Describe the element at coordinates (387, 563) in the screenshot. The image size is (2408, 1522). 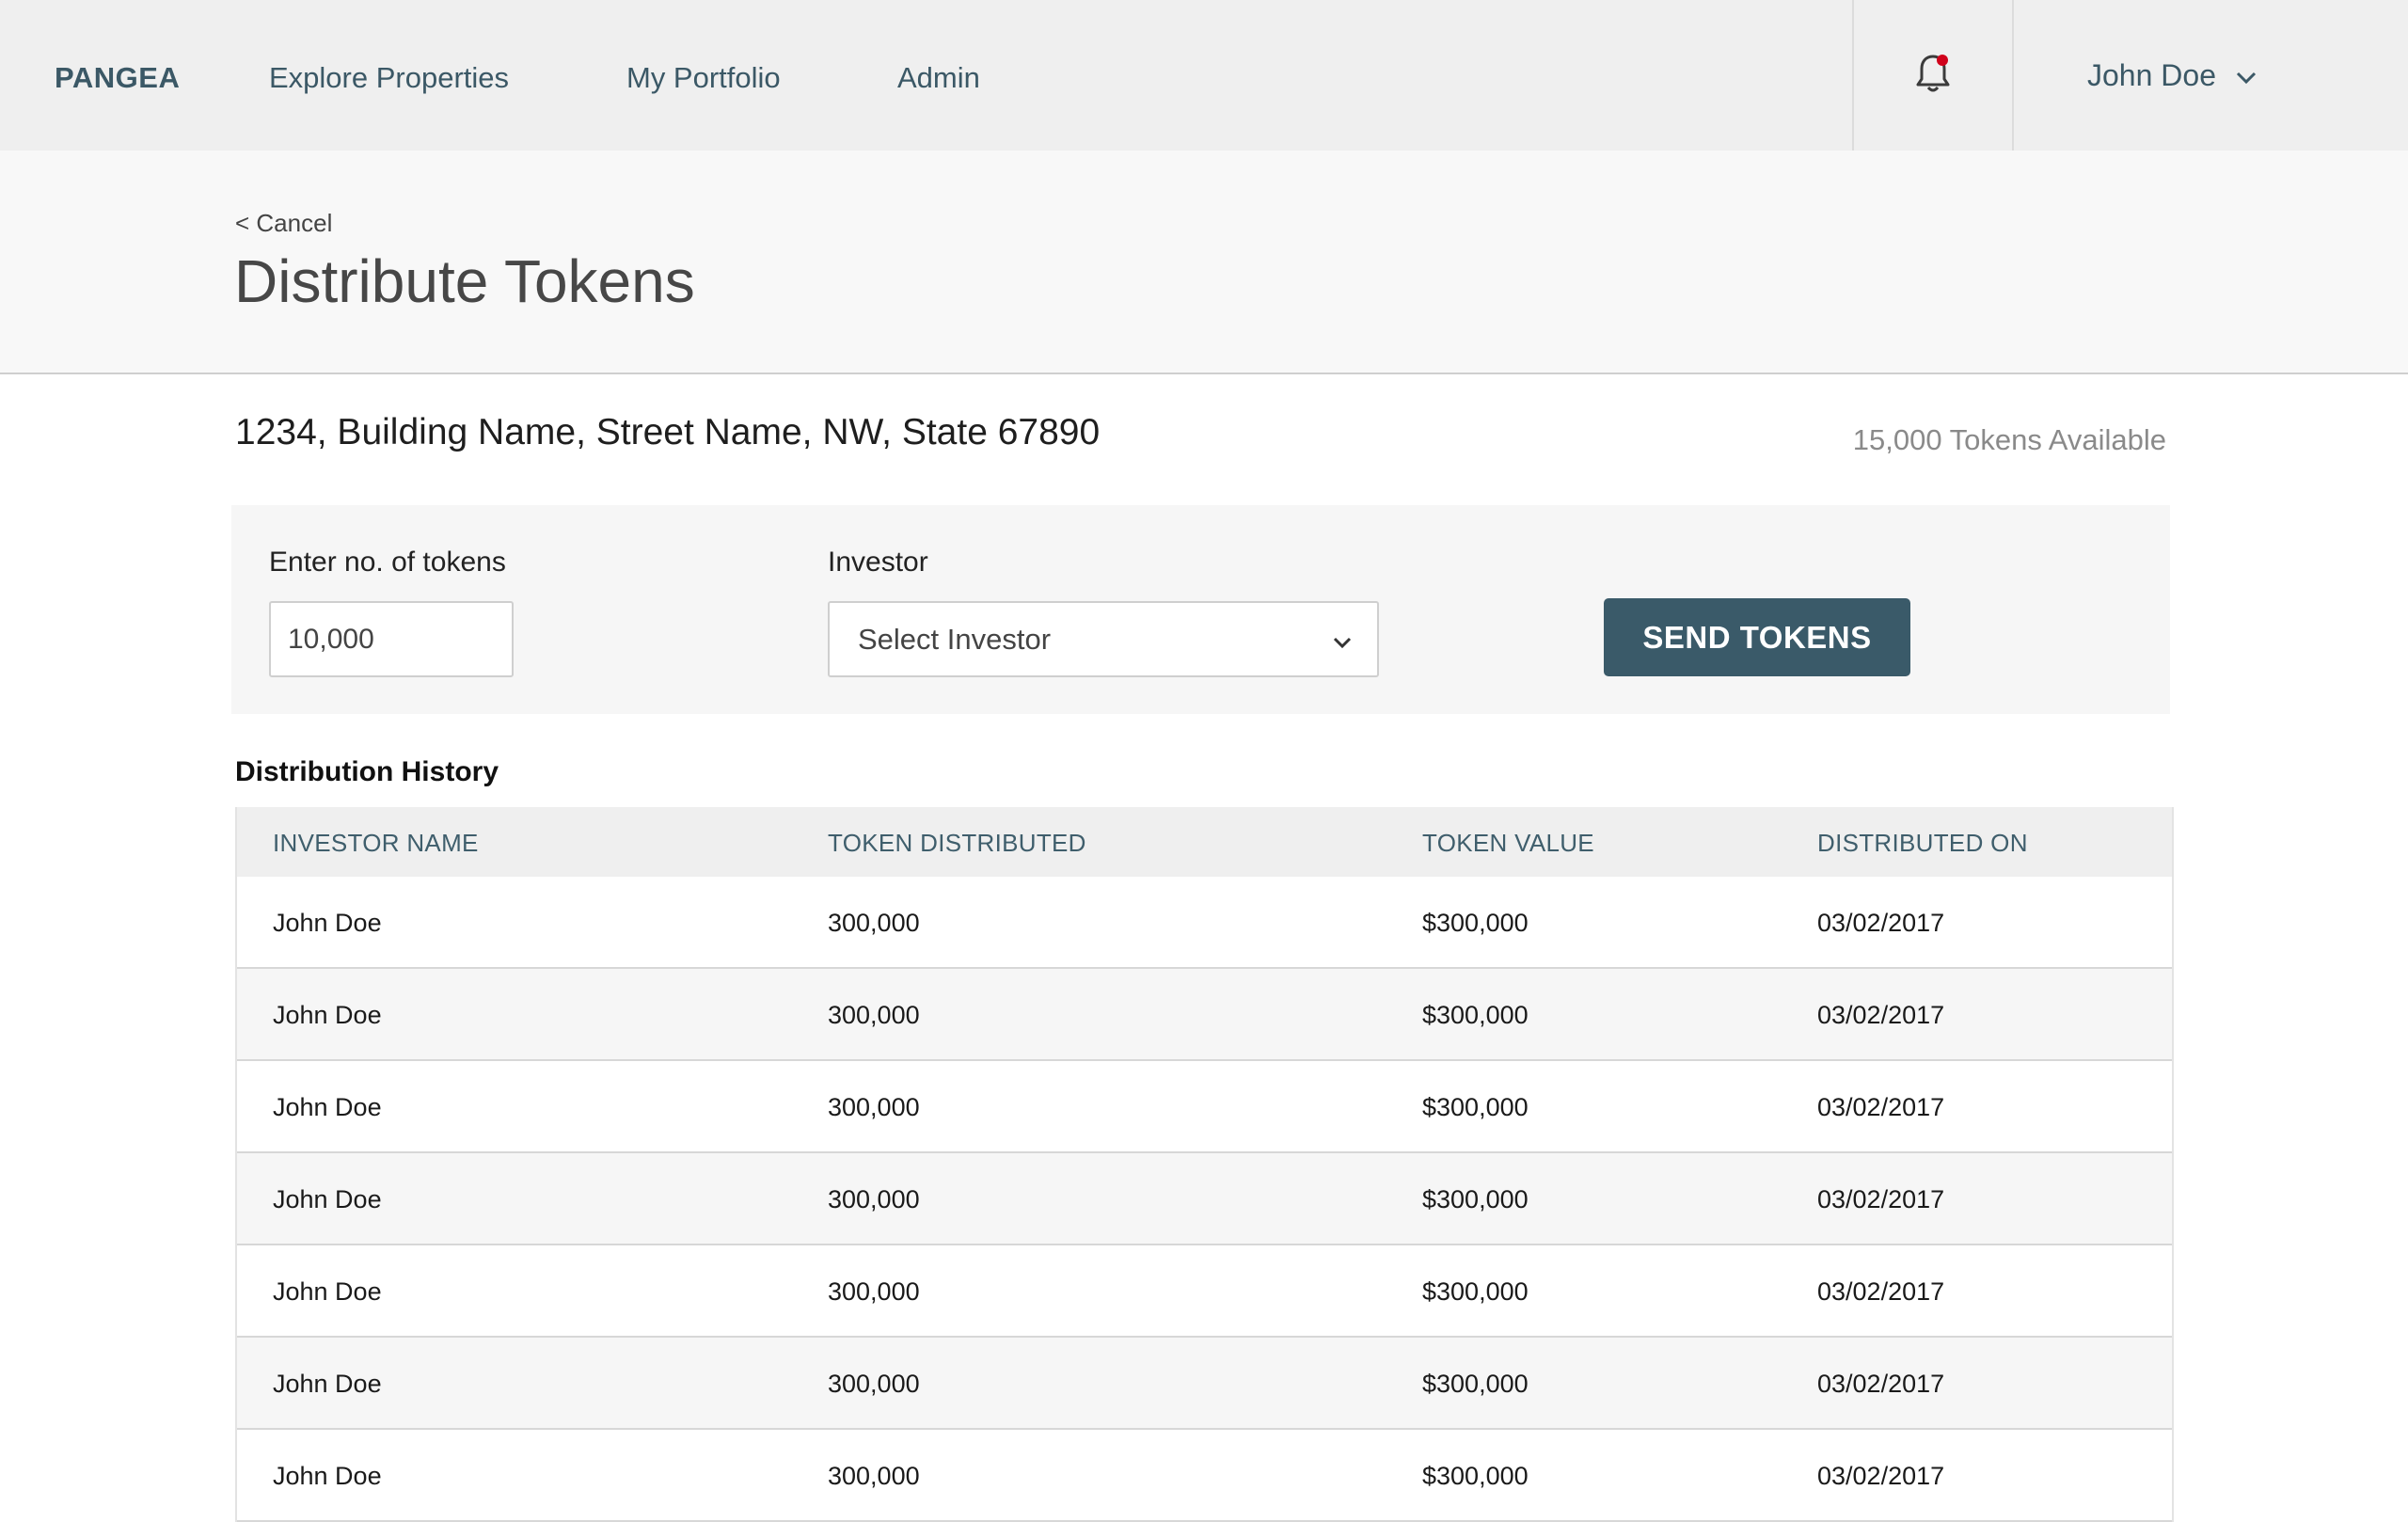
I see `tokens-label: Enter no. of tokens` at that location.